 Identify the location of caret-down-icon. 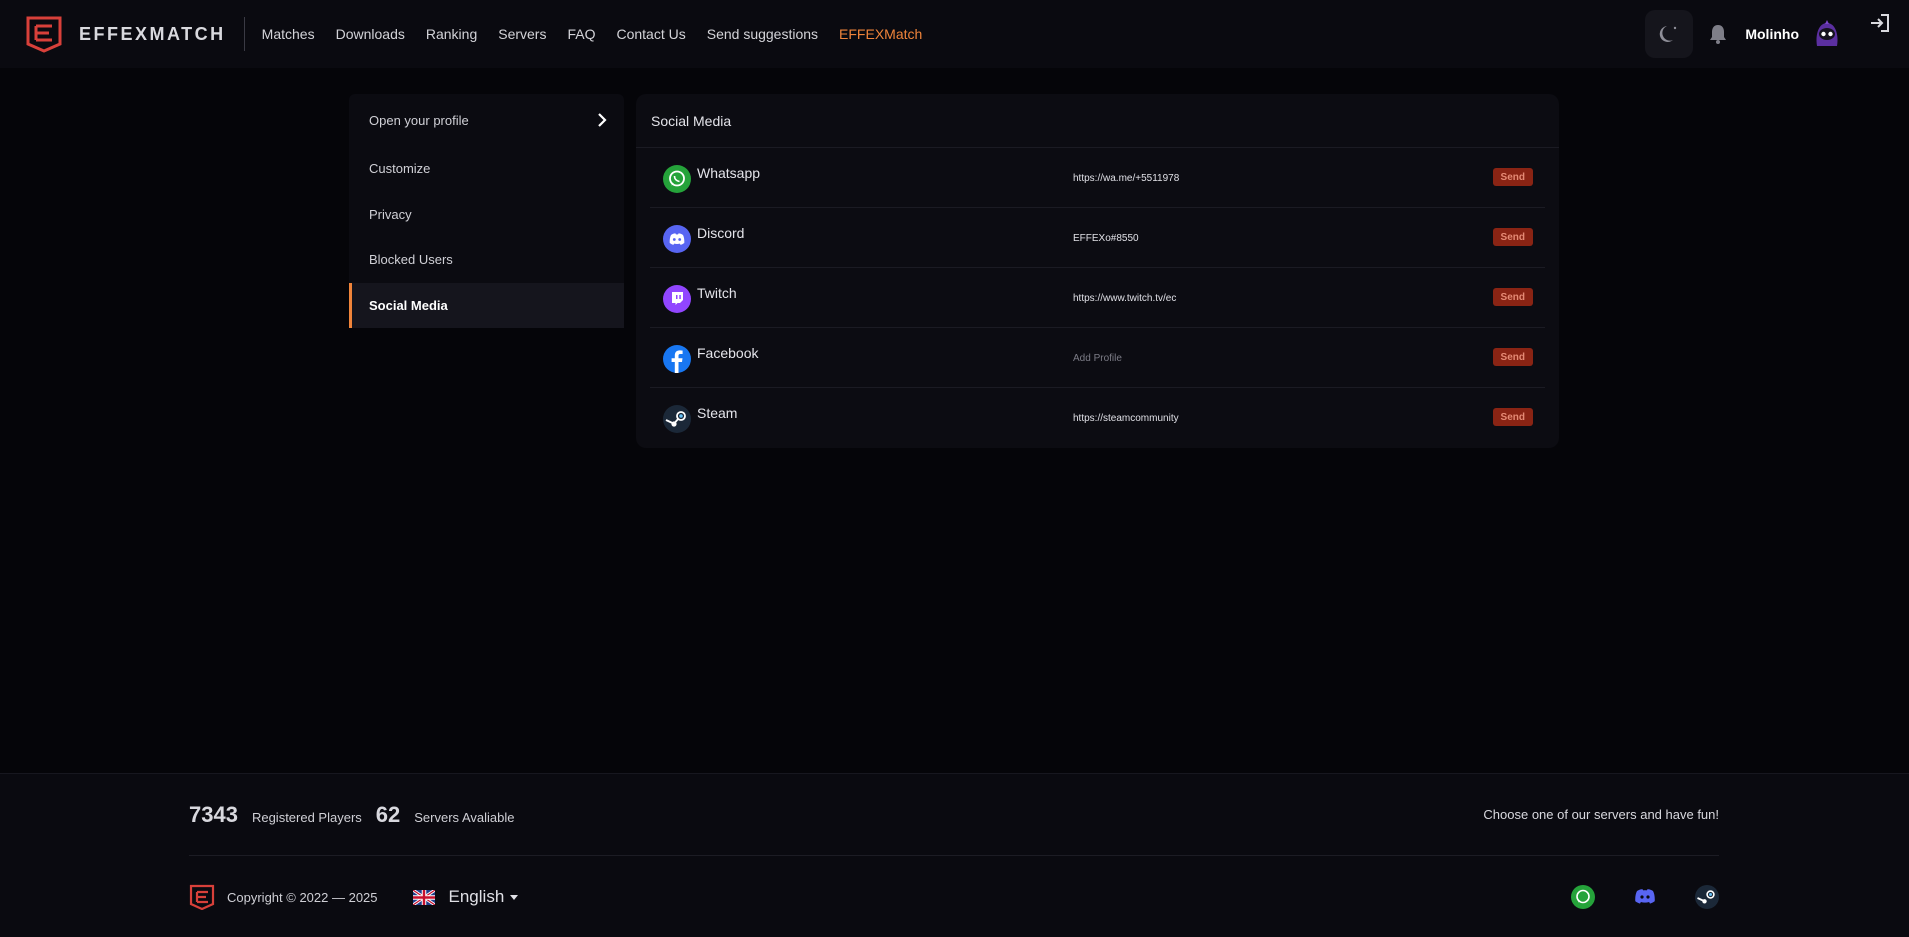
(514, 897).